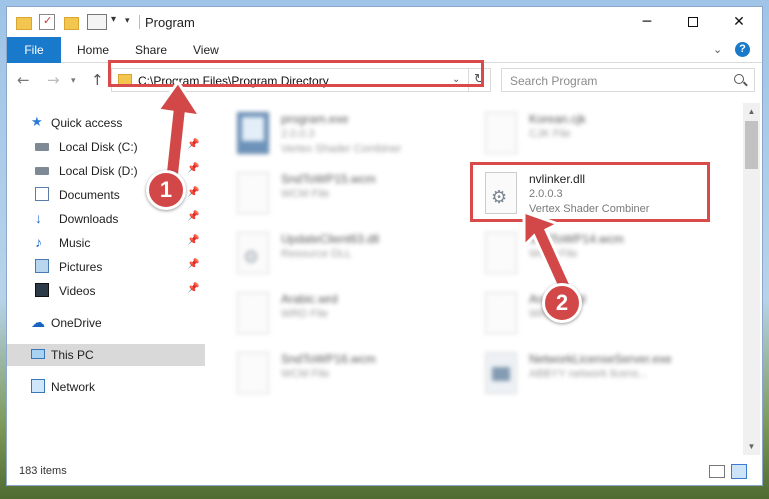 The height and width of the screenshot is (499, 769). I want to click on customize-toolbar-icon: ▾, so click(127, 20).